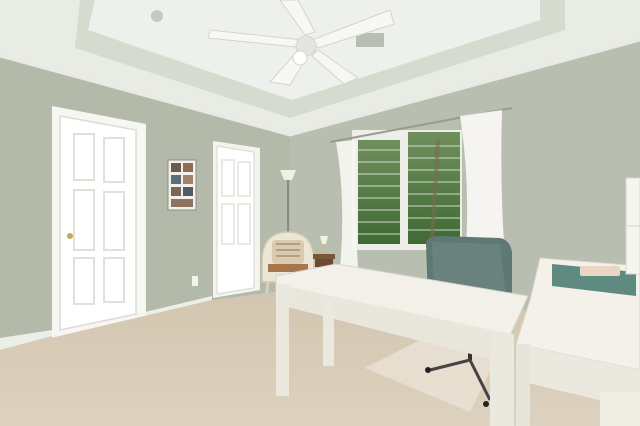  What do you see at coordinates (157, 16) in the screenshot?
I see `smoke-detector` at bounding box center [157, 16].